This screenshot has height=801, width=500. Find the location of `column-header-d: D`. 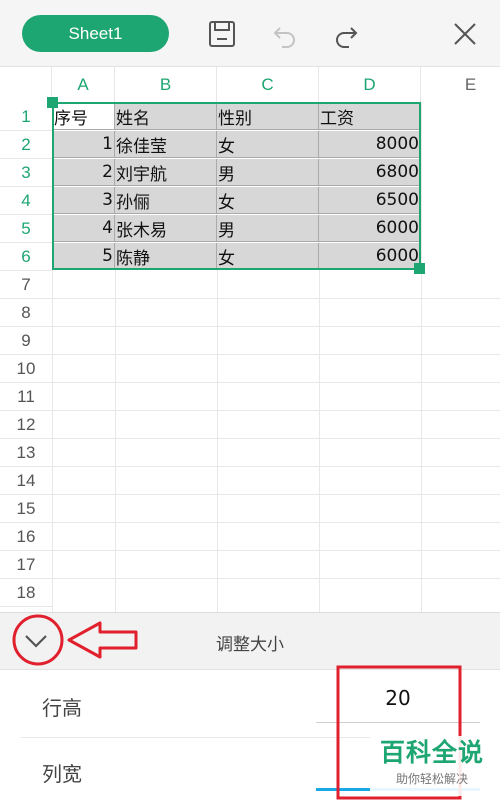

column-header-d: D is located at coordinates (370, 85).